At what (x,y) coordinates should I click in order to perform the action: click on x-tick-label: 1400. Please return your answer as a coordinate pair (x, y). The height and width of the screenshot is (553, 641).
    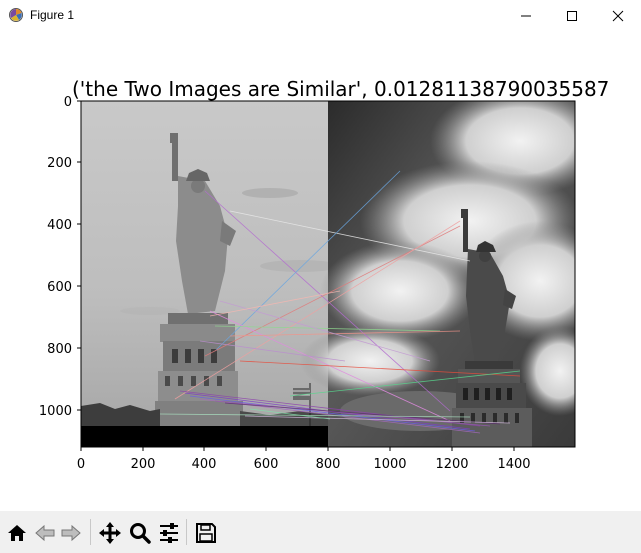
    Looking at the image, I should click on (513, 464).